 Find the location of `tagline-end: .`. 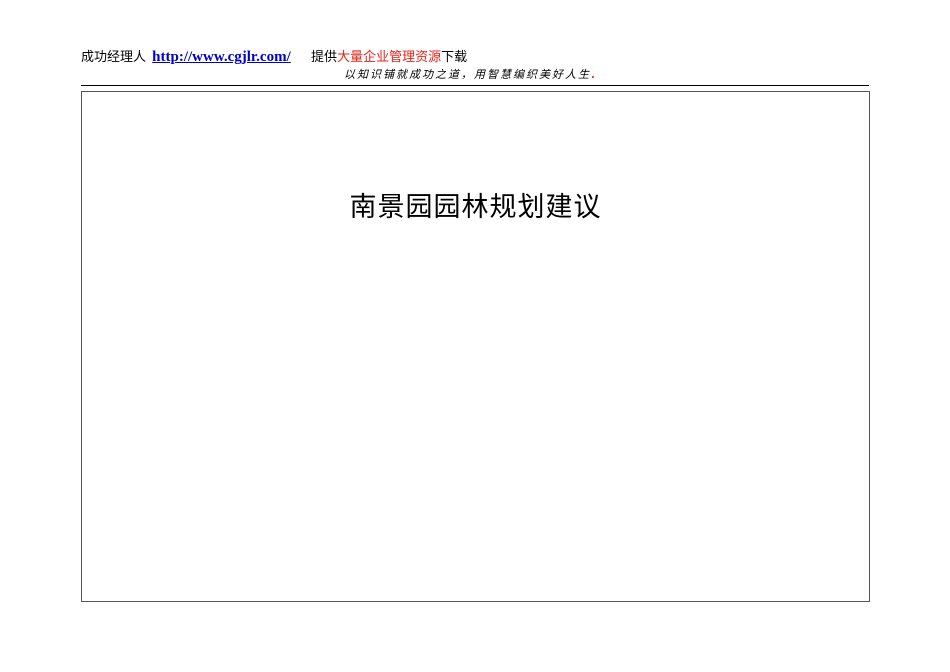

tagline-end: . is located at coordinates (594, 74).